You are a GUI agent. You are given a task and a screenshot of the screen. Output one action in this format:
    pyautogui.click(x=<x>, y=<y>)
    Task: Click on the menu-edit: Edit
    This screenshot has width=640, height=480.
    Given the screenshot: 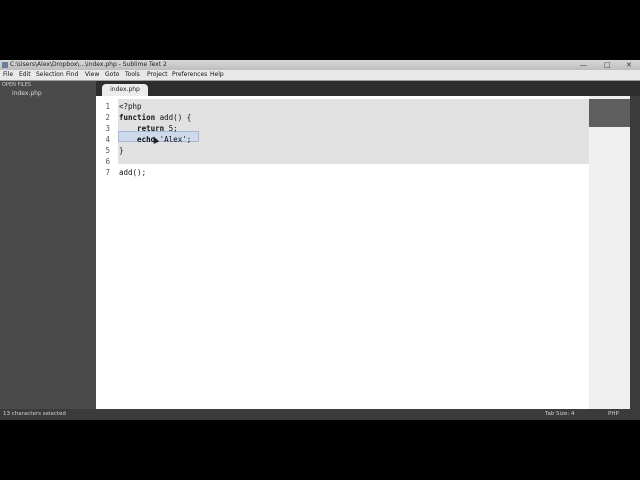 What is the action you would take?
    pyautogui.click(x=25, y=75)
    